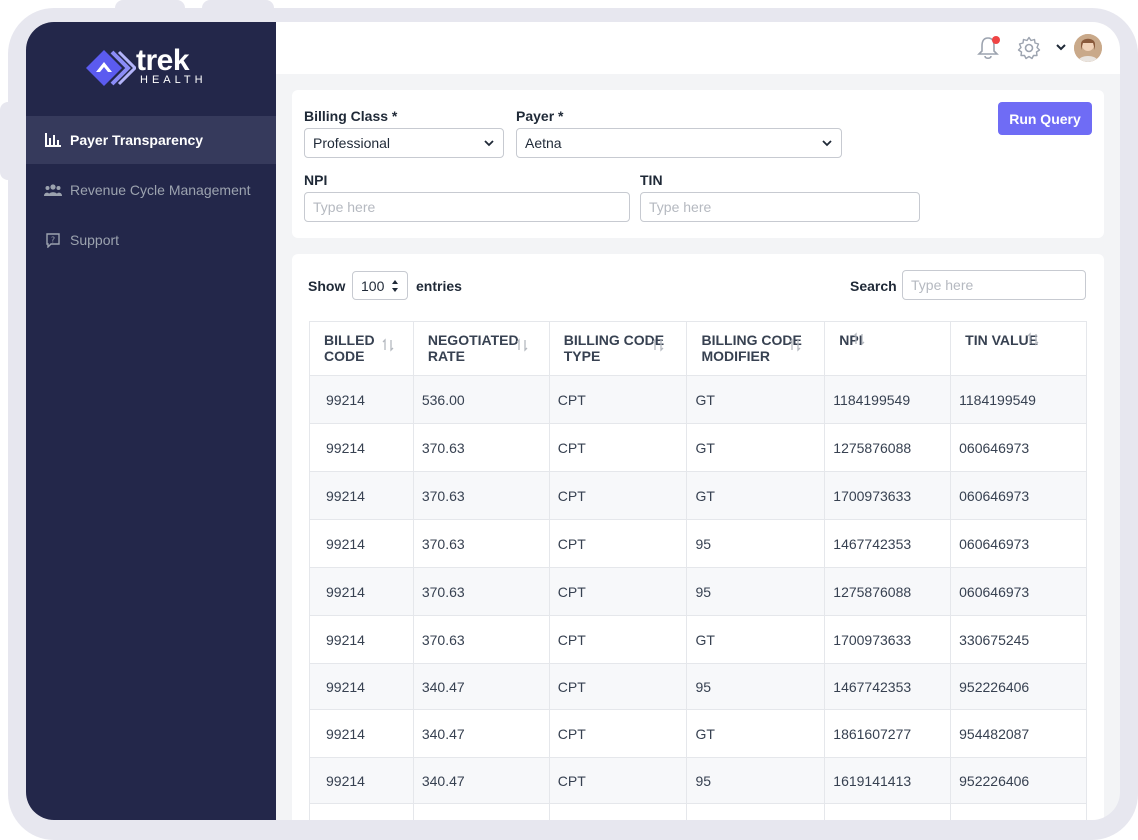 The width and height of the screenshot is (1138, 840). Describe the element at coordinates (698, 495) in the screenshot. I see `table-row: 99214 370.63 CPT GT 1700973633 060646973` at that location.